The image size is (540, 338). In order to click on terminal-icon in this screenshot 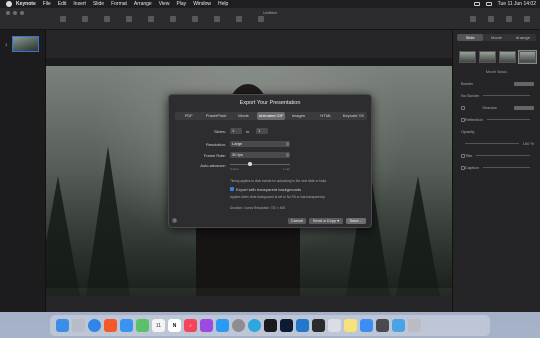, I will do `click(270, 325)`.